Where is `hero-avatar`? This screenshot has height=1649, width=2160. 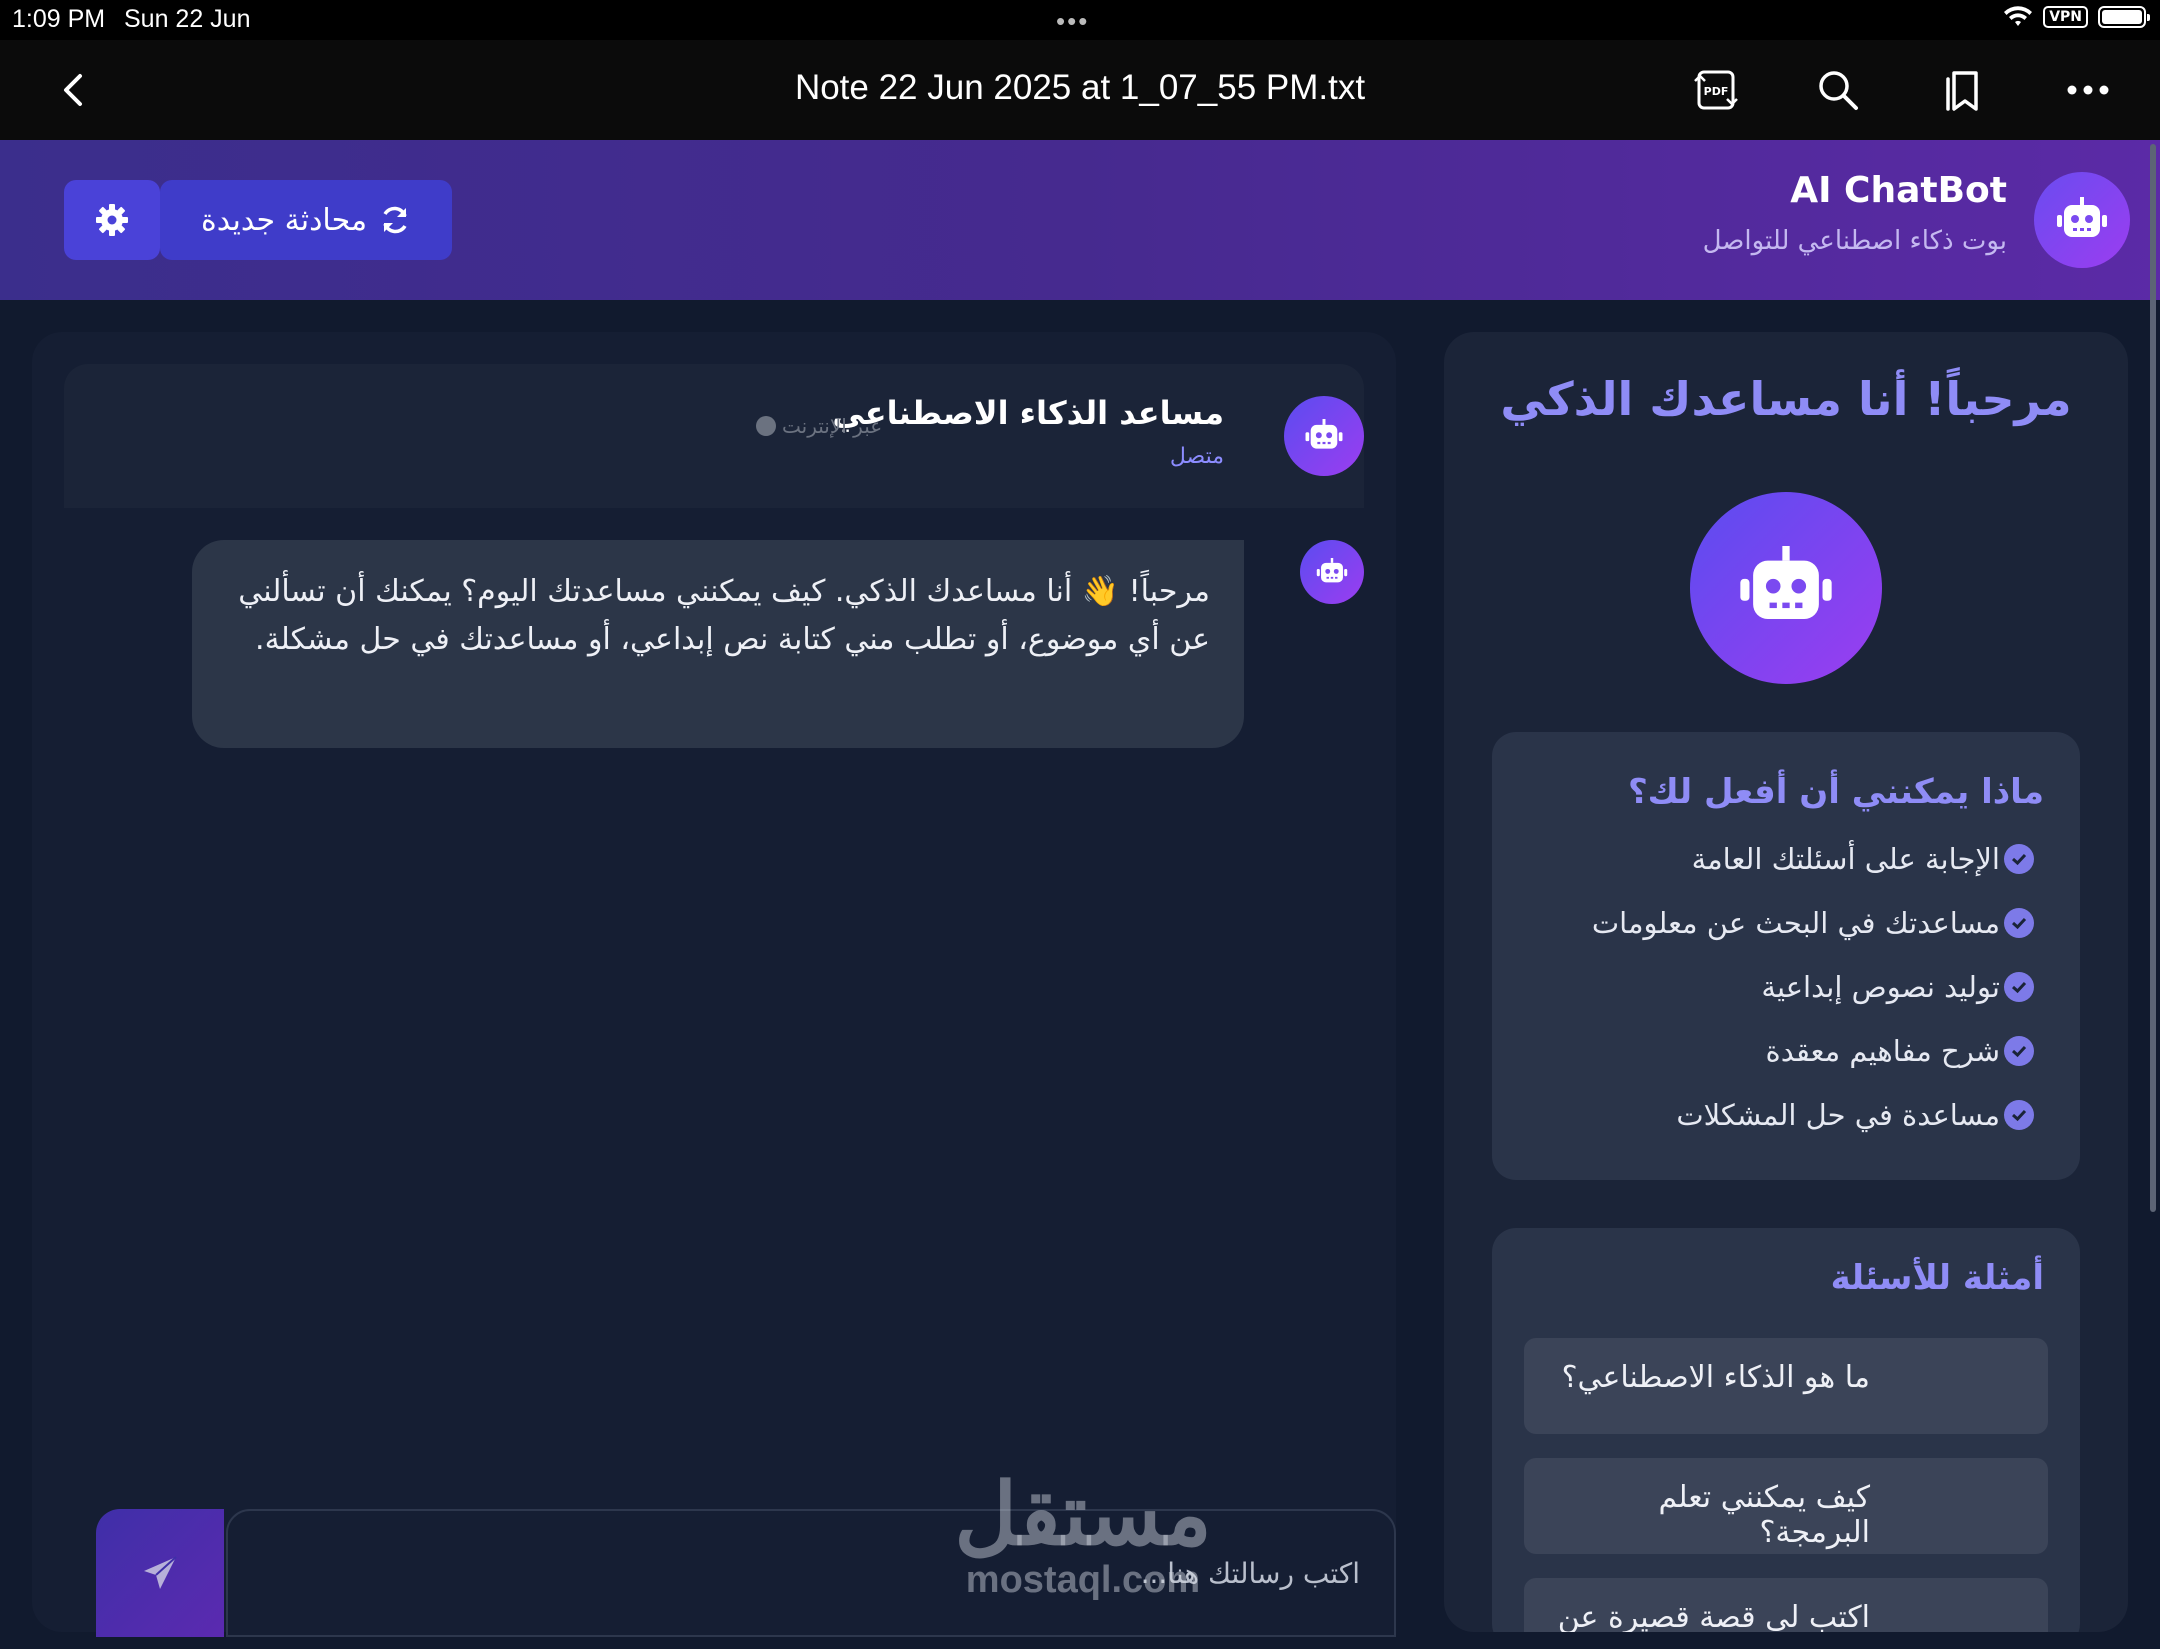
hero-avatar is located at coordinates (1786, 588).